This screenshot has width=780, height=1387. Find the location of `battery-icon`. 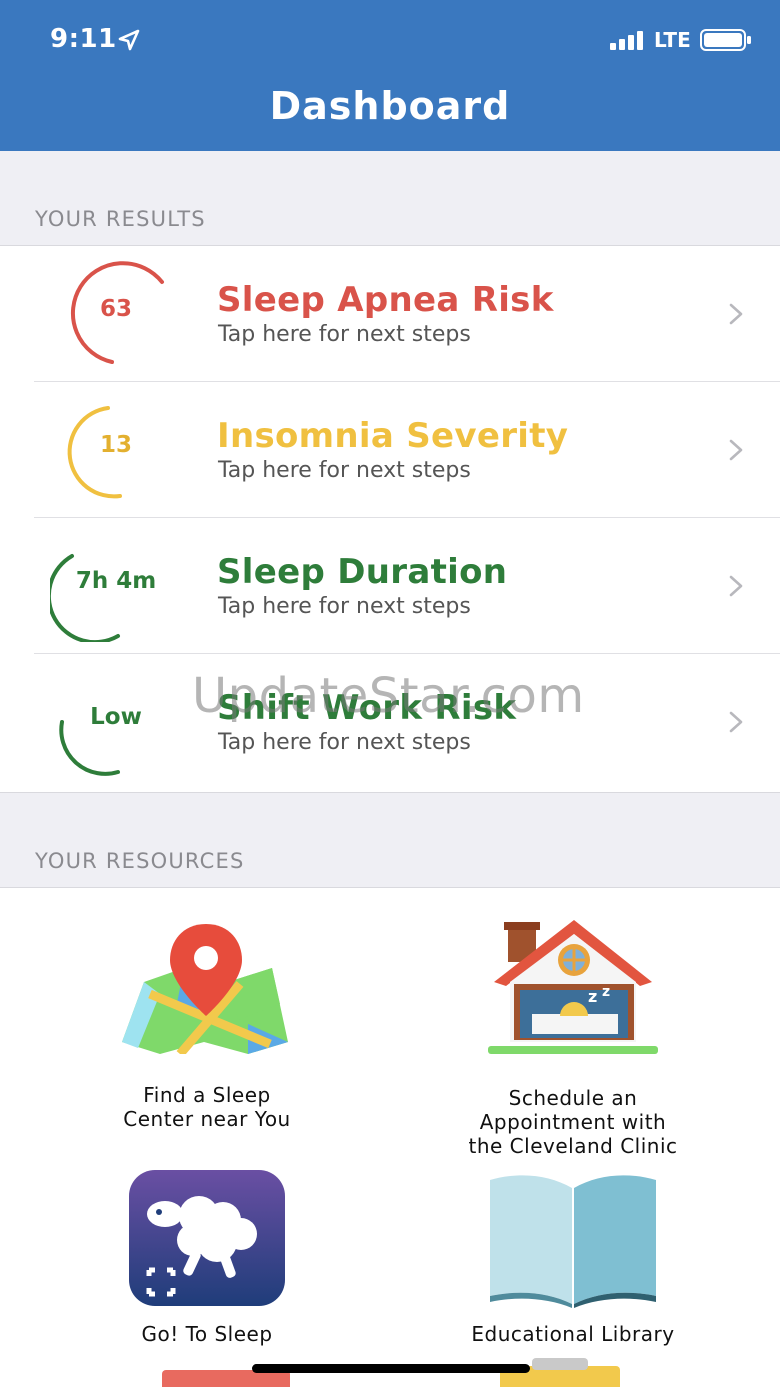

battery-icon is located at coordinates (725, 40).